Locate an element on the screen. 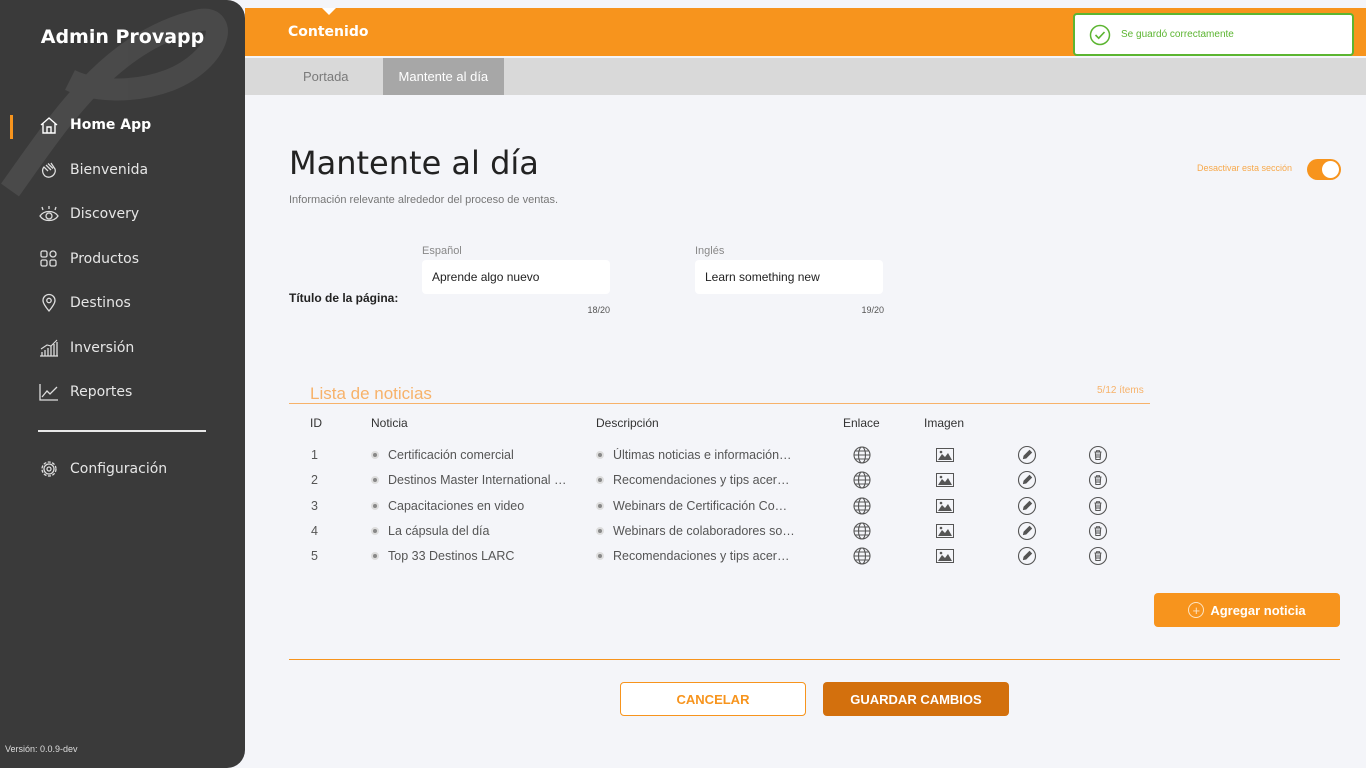 This screenshot has height=768, width=1366. row-id: 2 is located at coordinates (314, 480).